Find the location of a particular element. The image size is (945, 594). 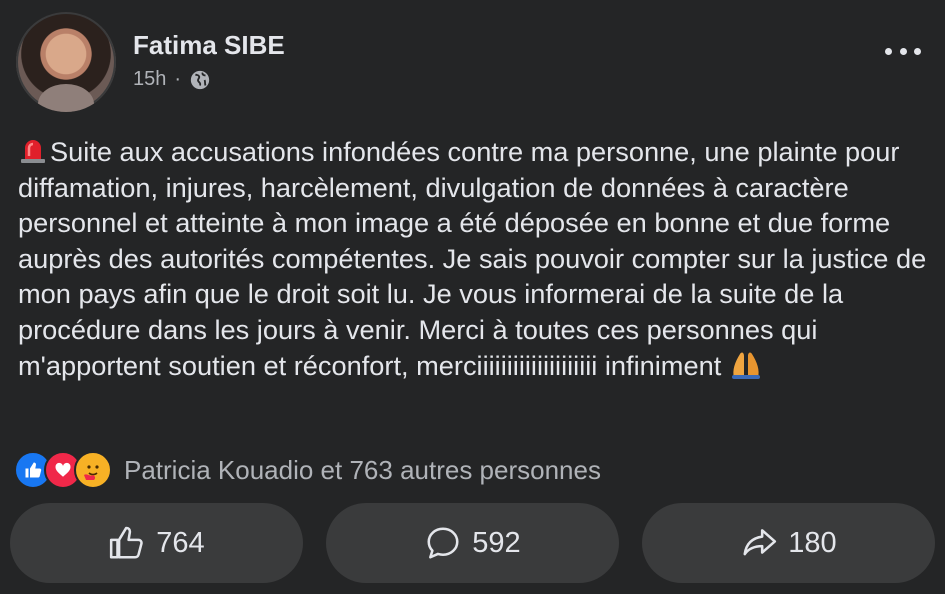

comment-count: 592 is located at coordinates (496, 542).